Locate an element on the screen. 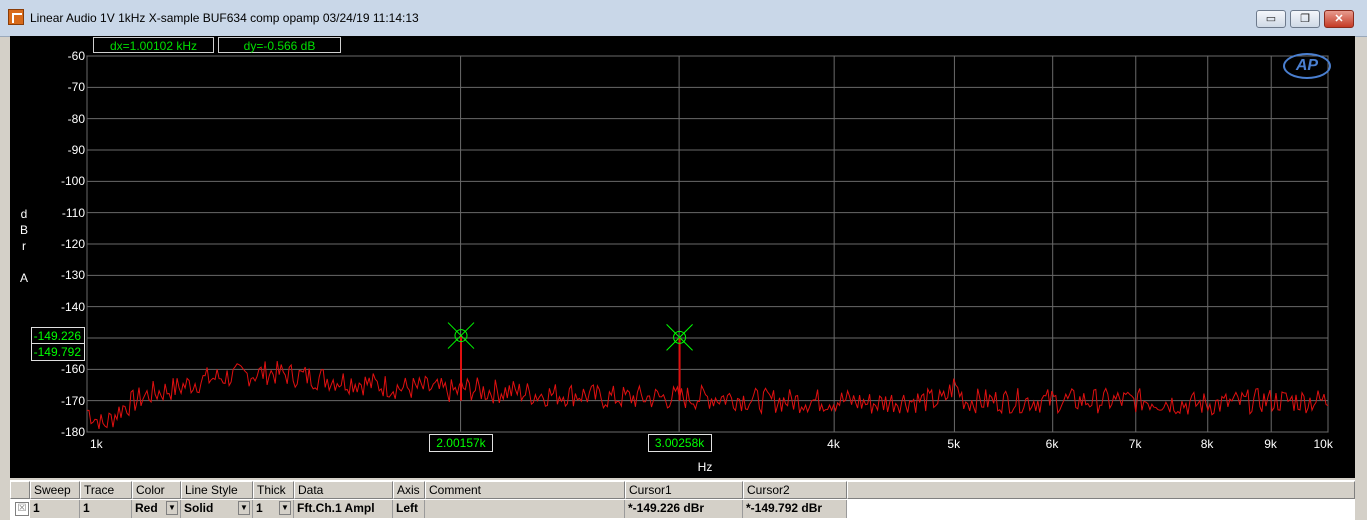 This screenshot has height=520, width=1367. x-axis-title: Hz is located at coordinates (705, 467).